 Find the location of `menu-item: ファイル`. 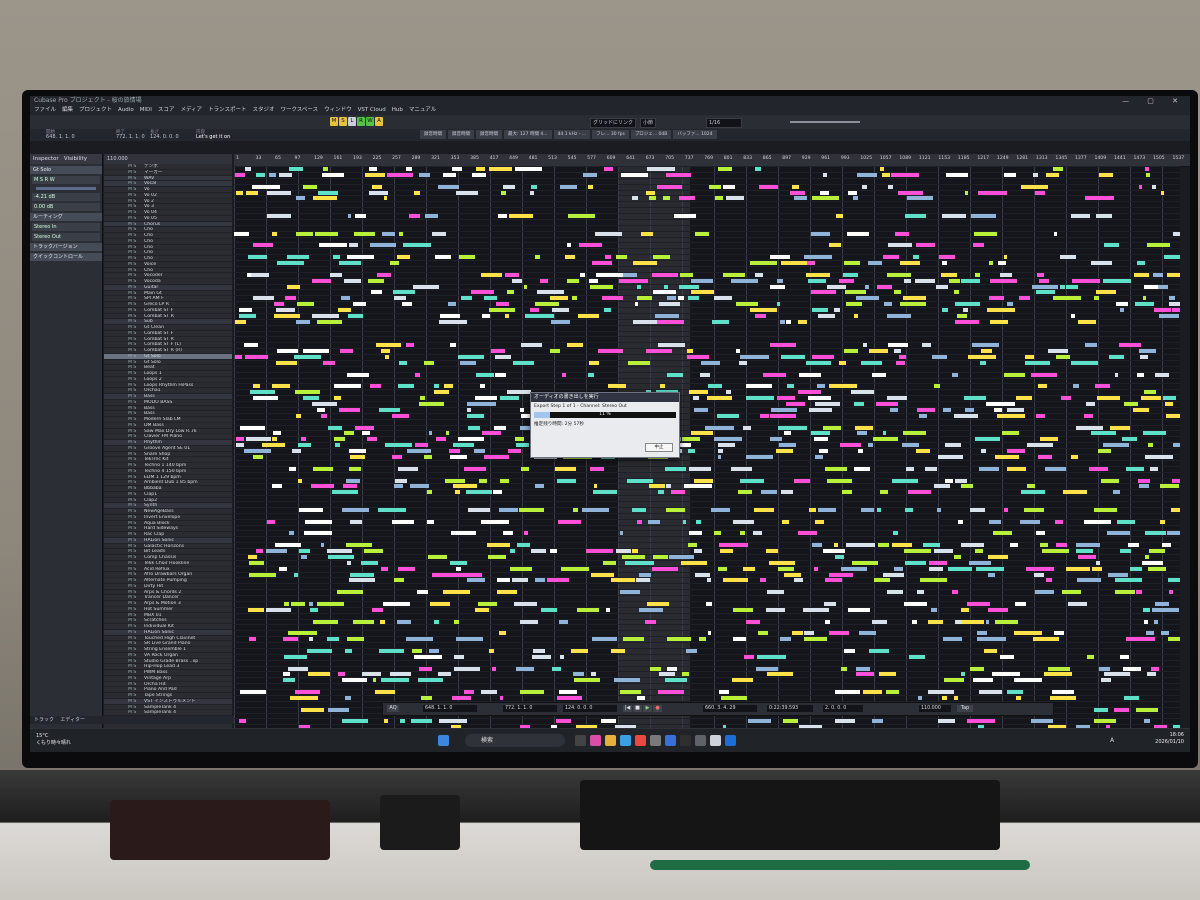

menu-item: ファイル is located at coordinates (45, 110).